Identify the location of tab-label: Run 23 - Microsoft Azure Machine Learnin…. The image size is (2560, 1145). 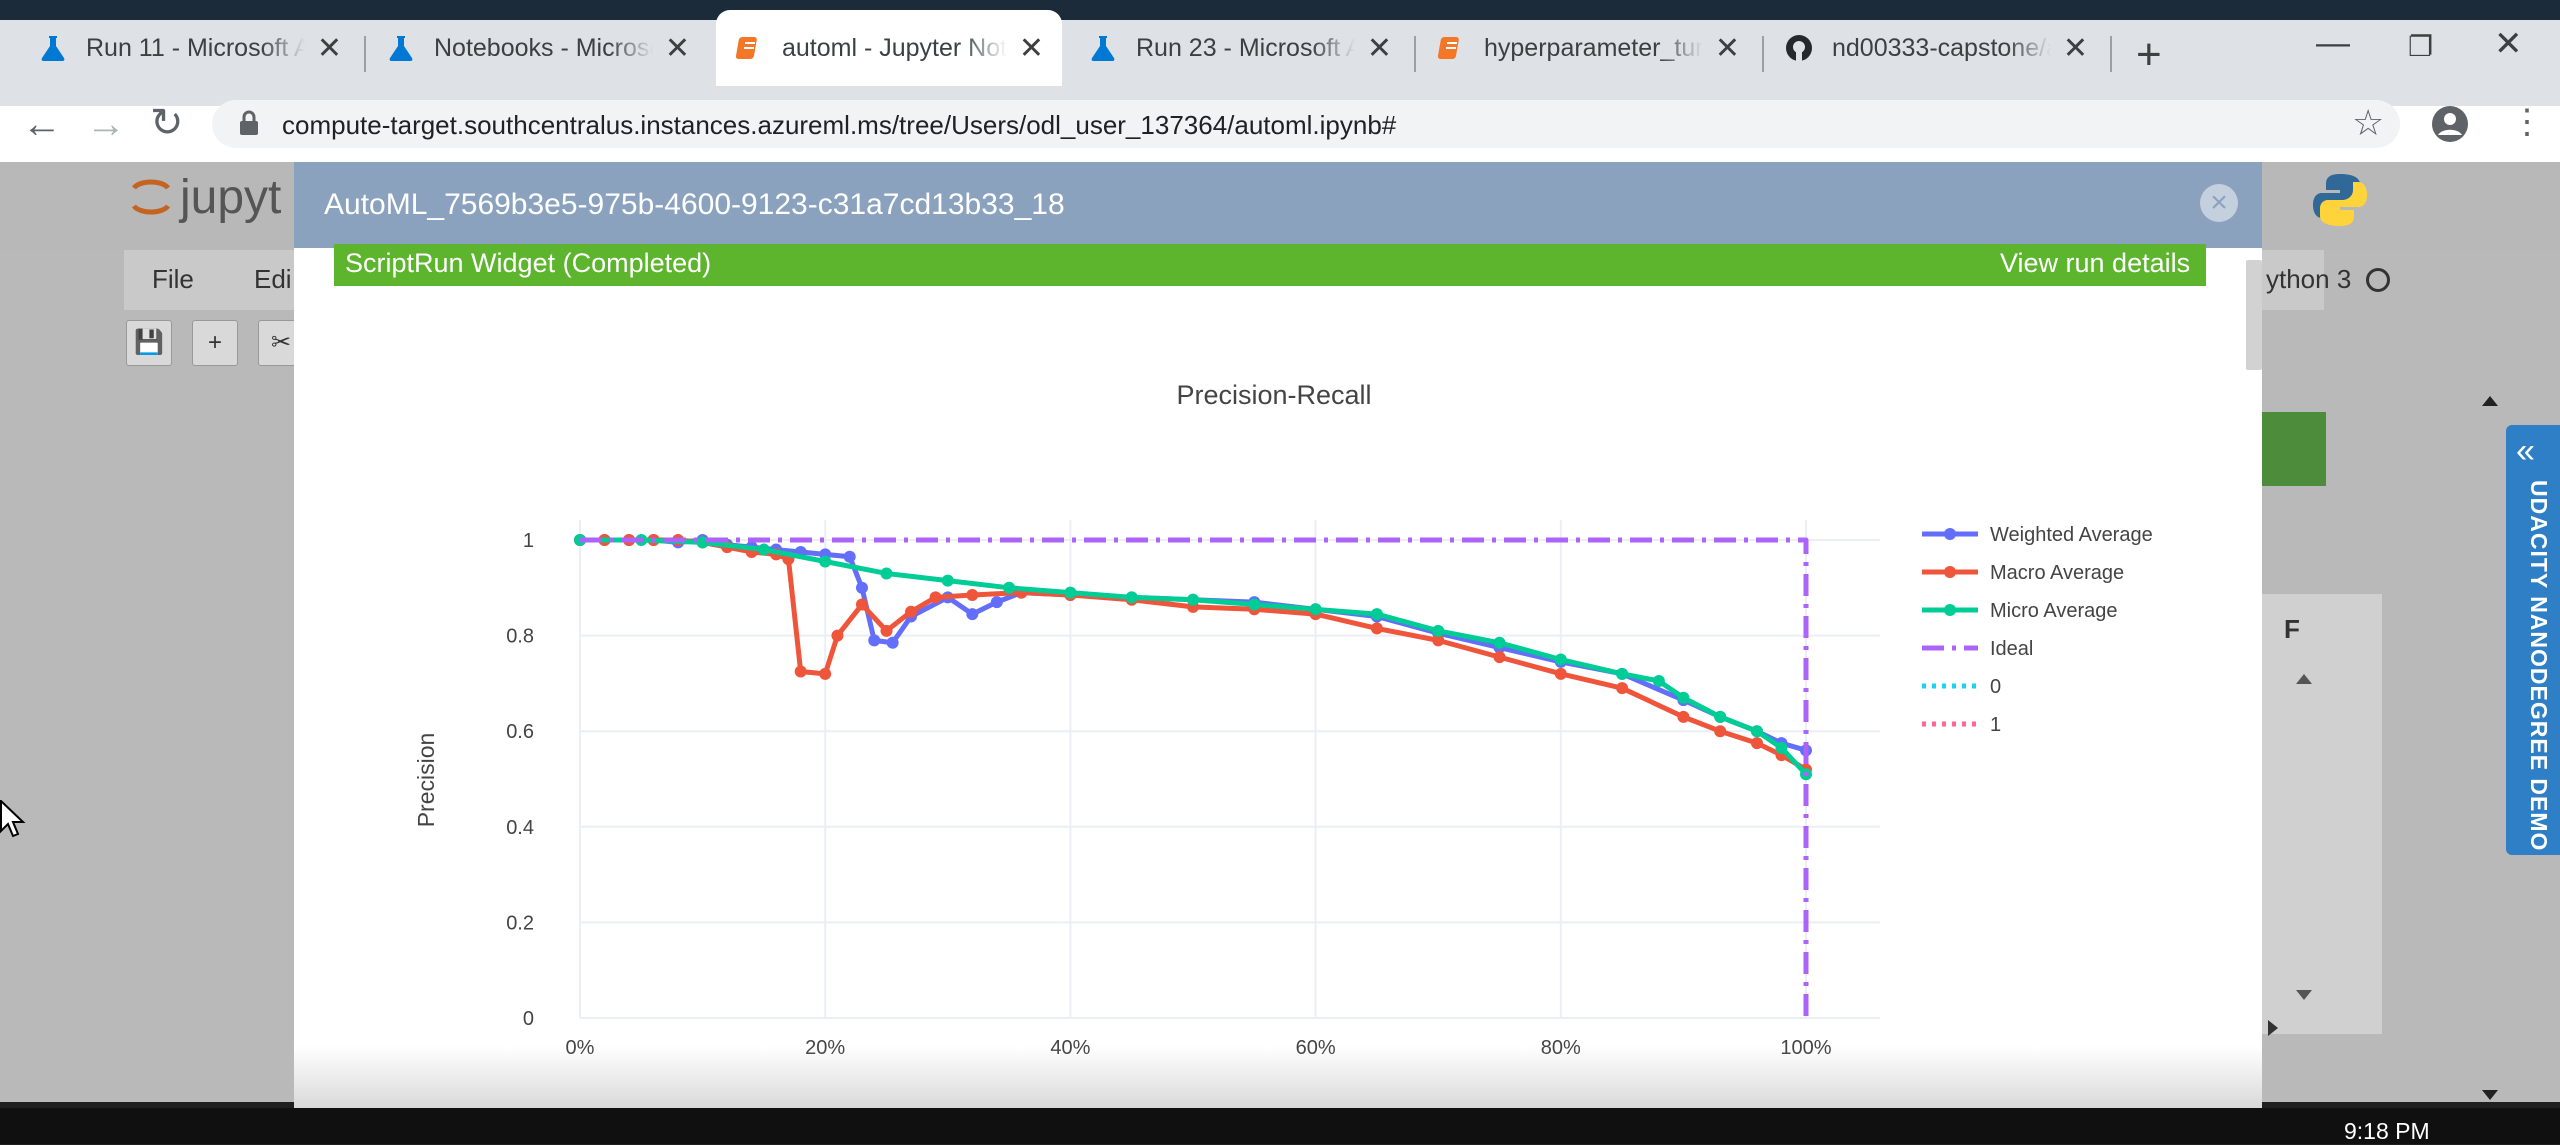
(1245, 47).